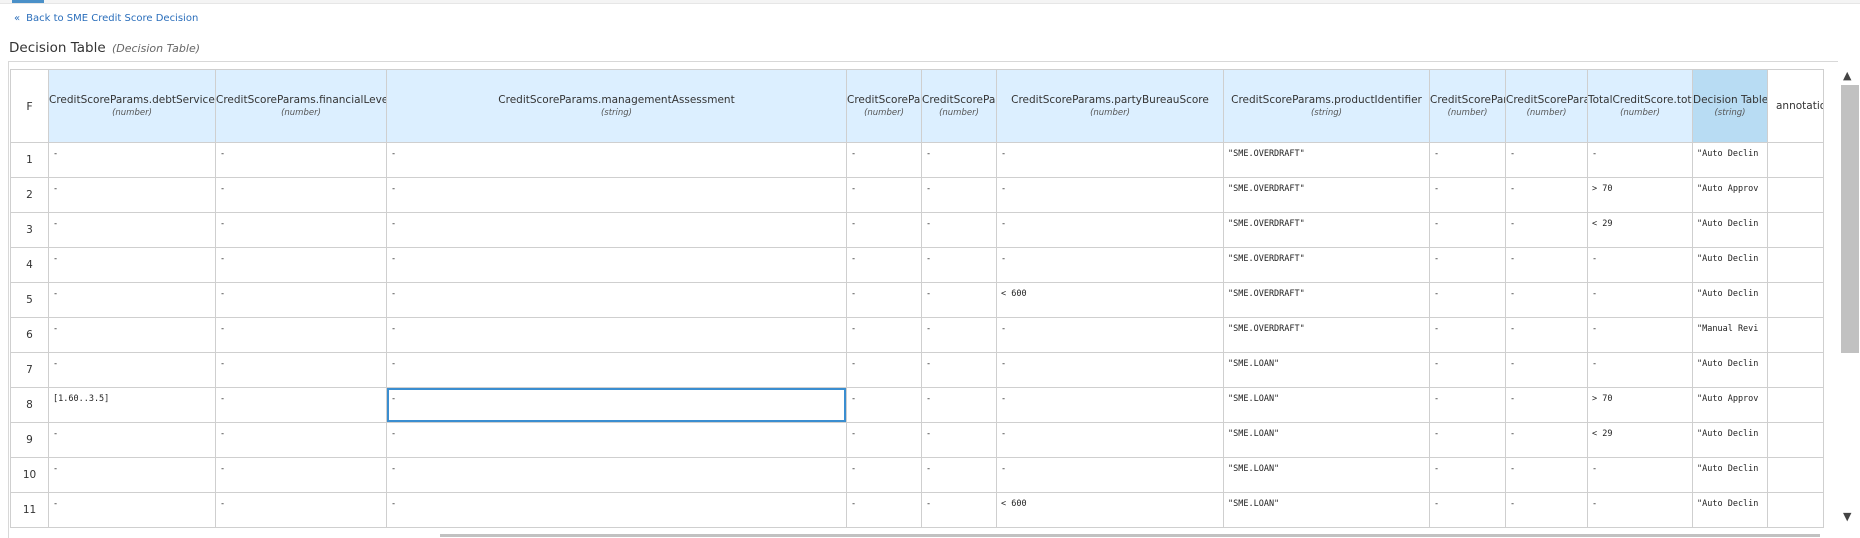  What do you see at coordinates (1795, 106) in the screenshot?
I see `column-header: annotation-1` at bounding box center [1795, 106].